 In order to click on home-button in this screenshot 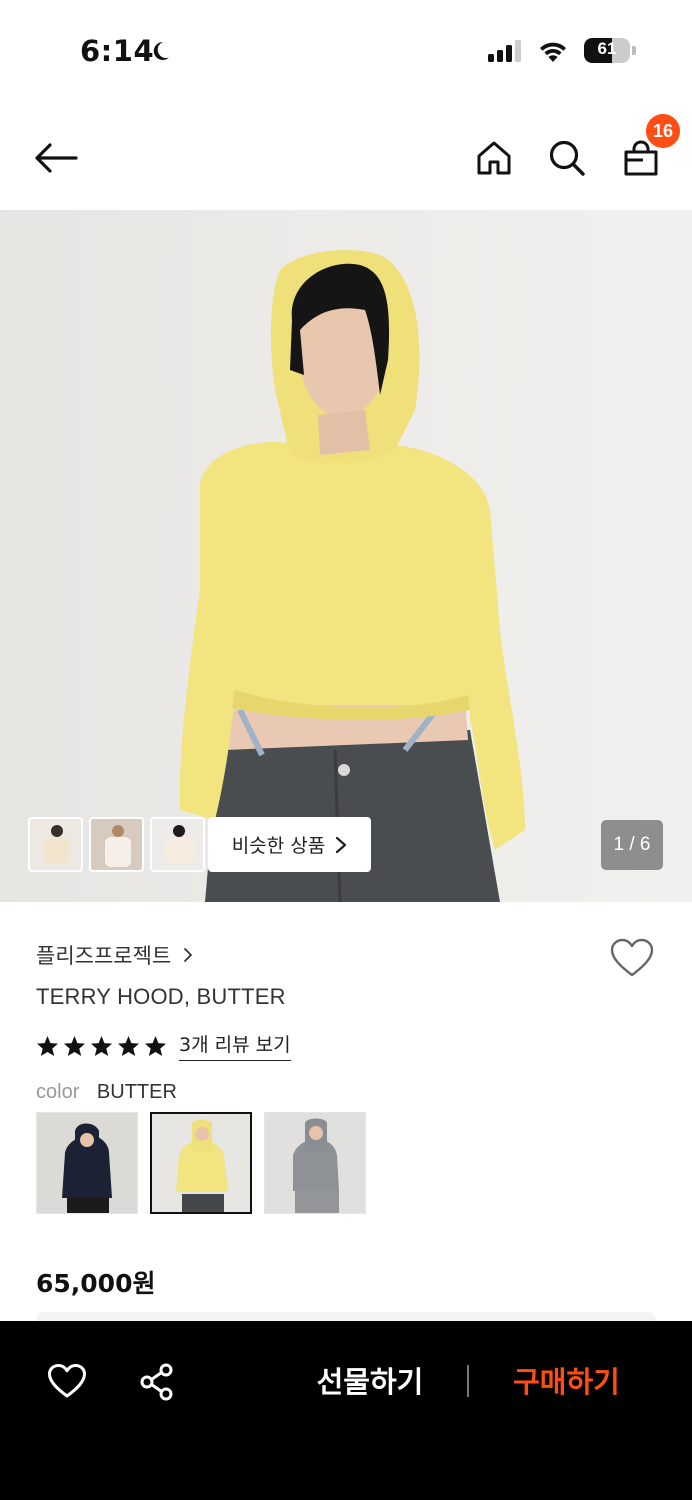, I will do `click(494, 158)`.